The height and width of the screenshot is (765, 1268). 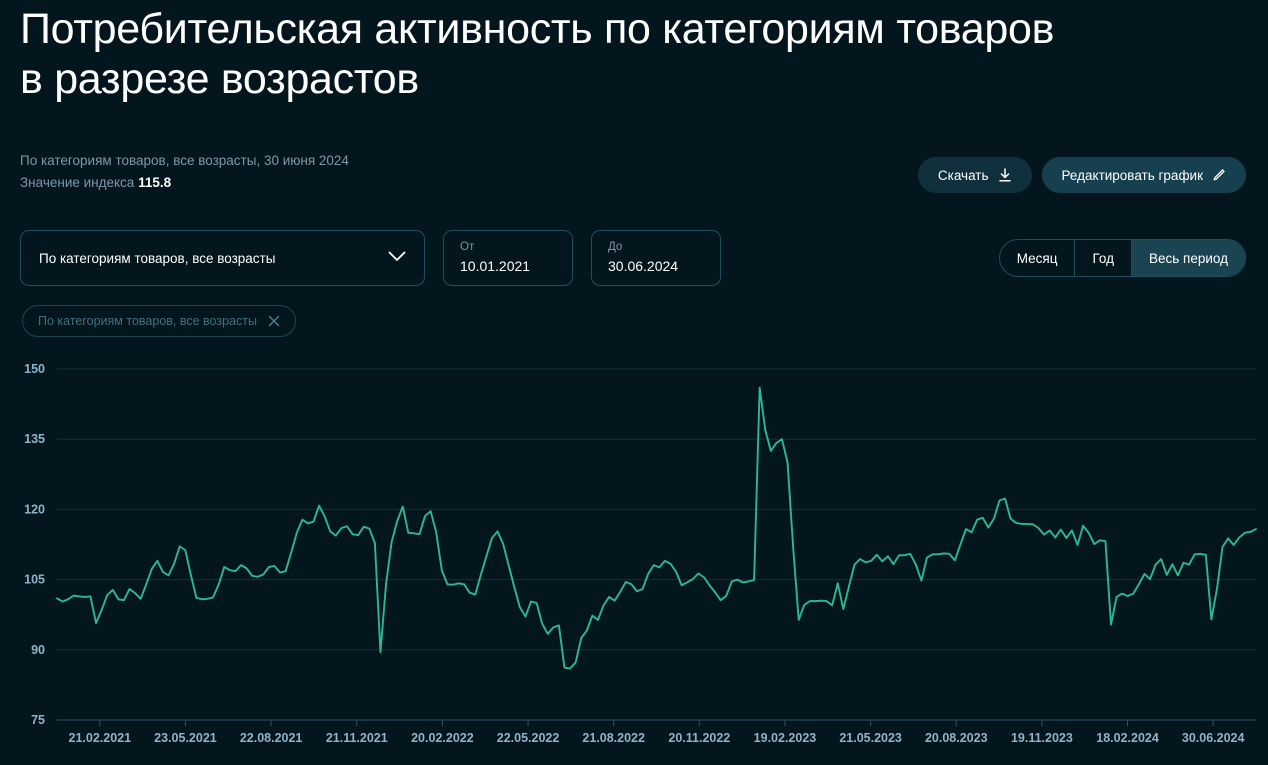 I want to click on x-axis-tick-label: 18.02.2024, so click(x=1127, y=738).